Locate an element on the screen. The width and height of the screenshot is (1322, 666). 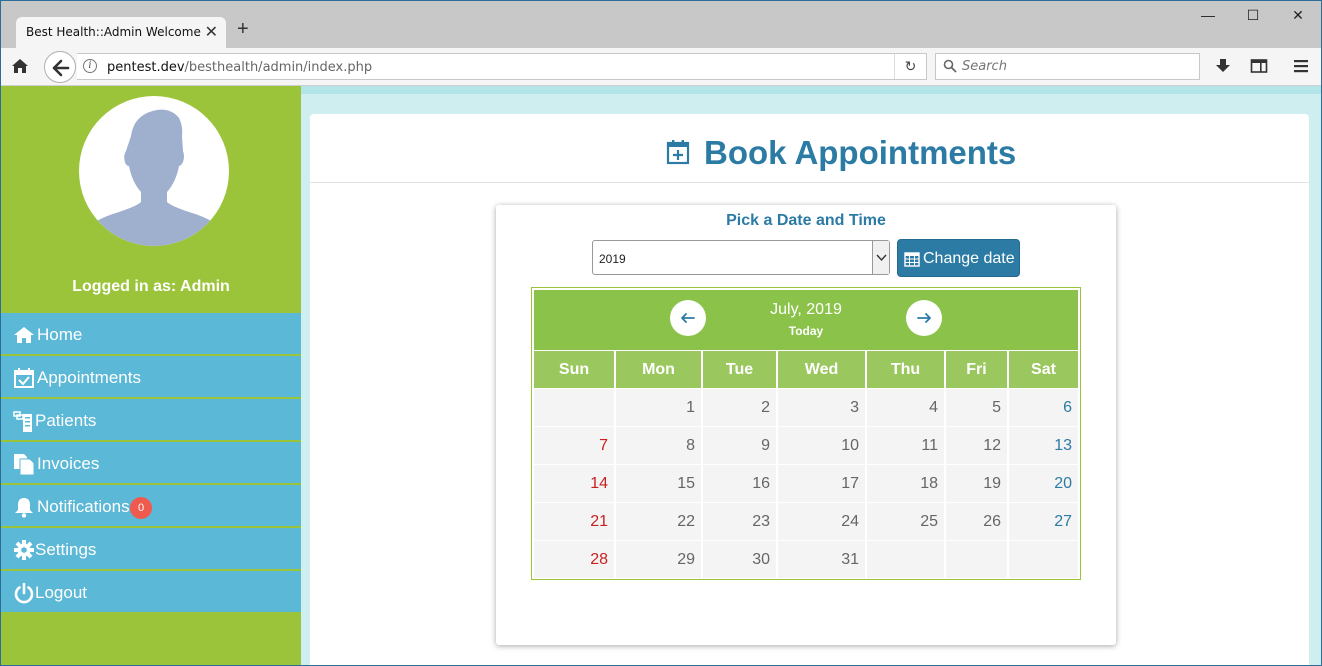
search-input is located at coordinates (1077, 66).